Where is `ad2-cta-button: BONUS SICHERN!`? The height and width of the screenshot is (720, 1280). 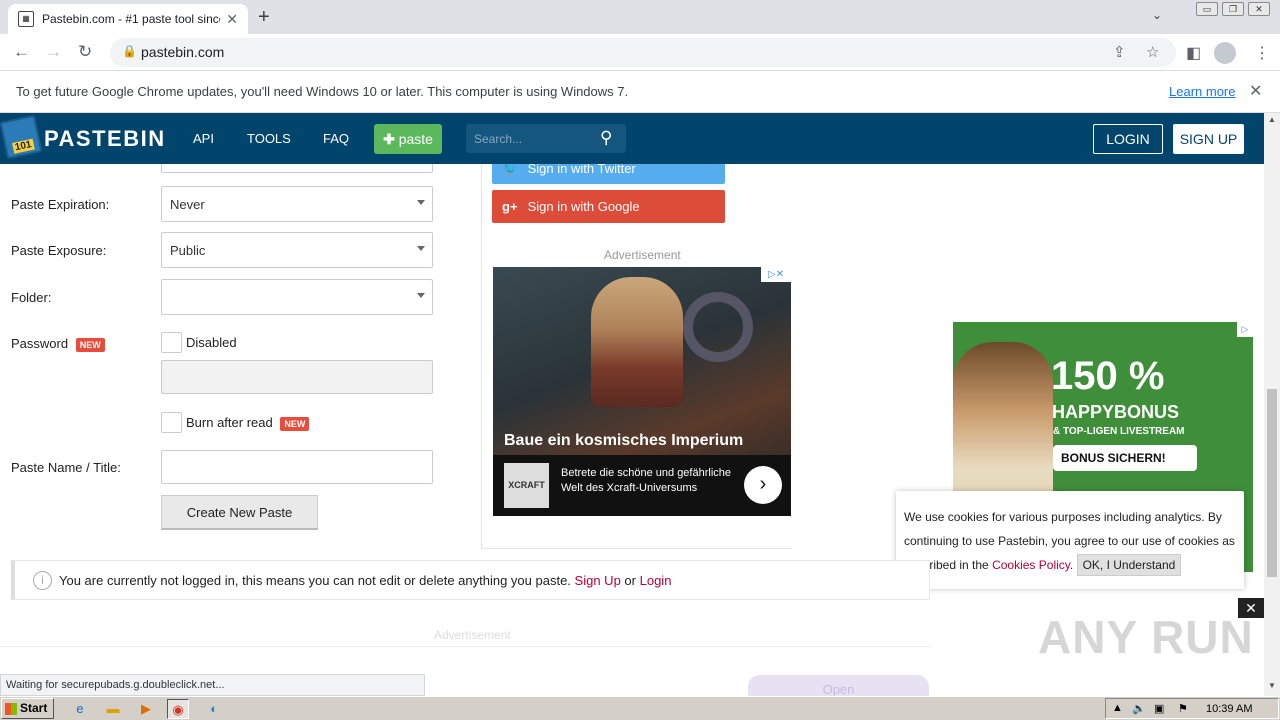 ad2-cta-button: BONUS SICHERN! is located at coordinates (1125, 458).